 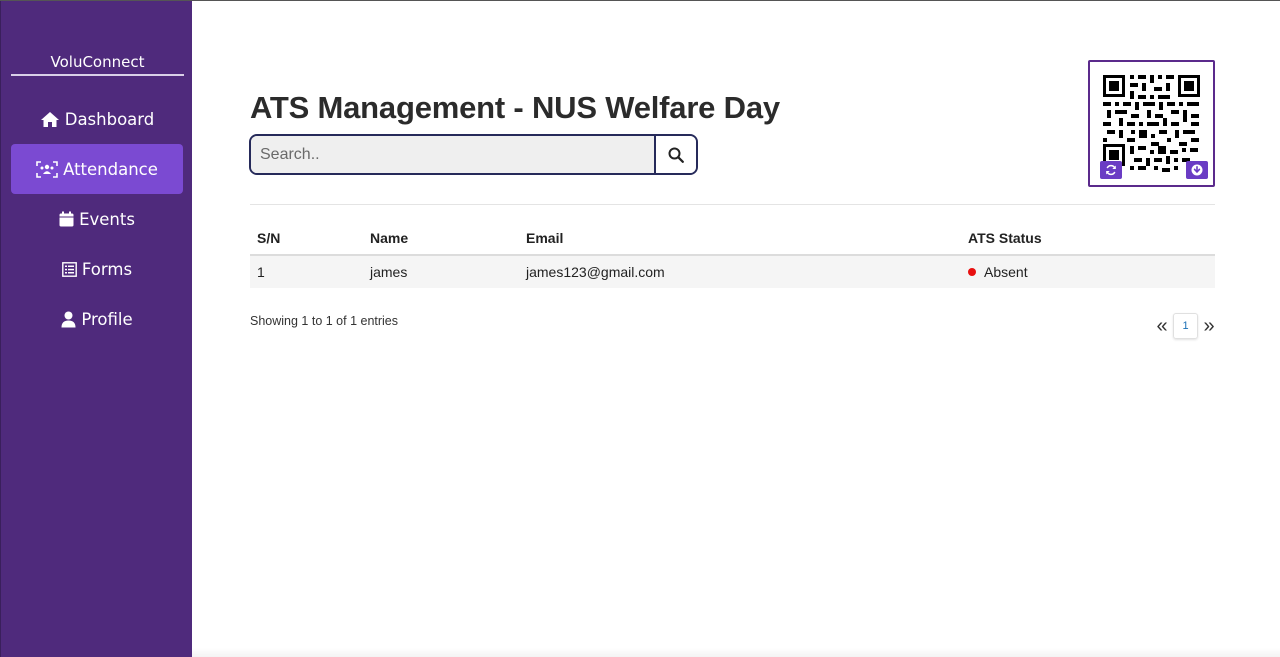 I want to click on attendance-icon, so click(x=47, y=169).